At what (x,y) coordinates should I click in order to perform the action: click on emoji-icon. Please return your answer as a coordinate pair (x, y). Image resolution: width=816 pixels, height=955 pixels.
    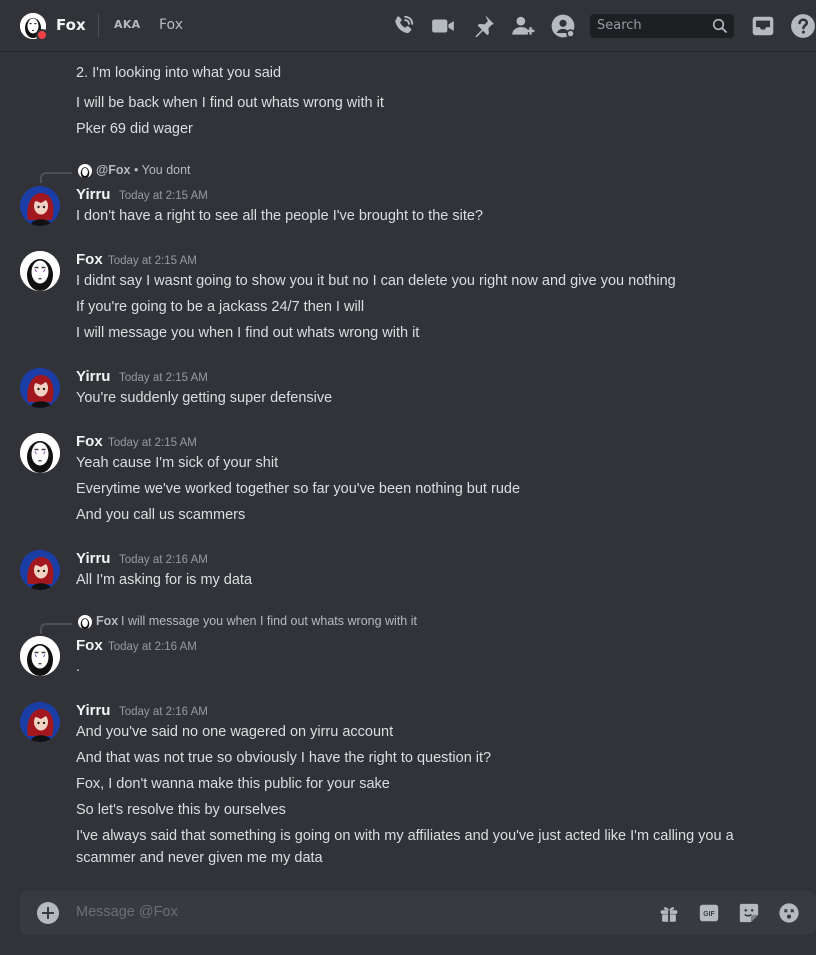
    Looking at the image, I should click on (789, 913).